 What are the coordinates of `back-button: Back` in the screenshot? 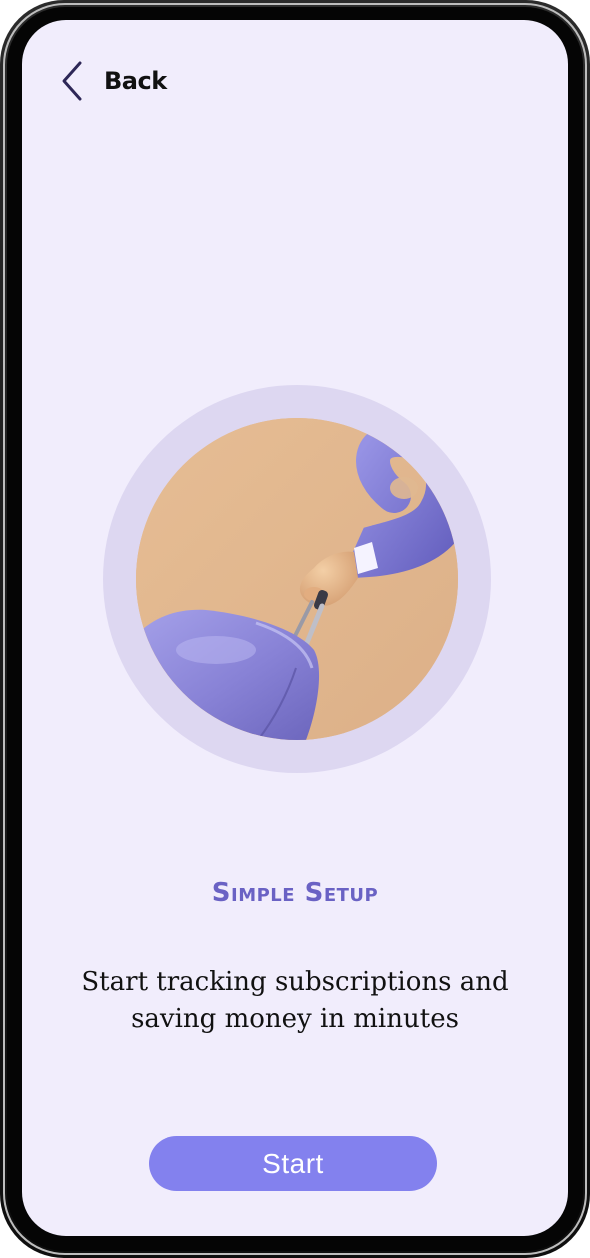 It's located at (112, 81).